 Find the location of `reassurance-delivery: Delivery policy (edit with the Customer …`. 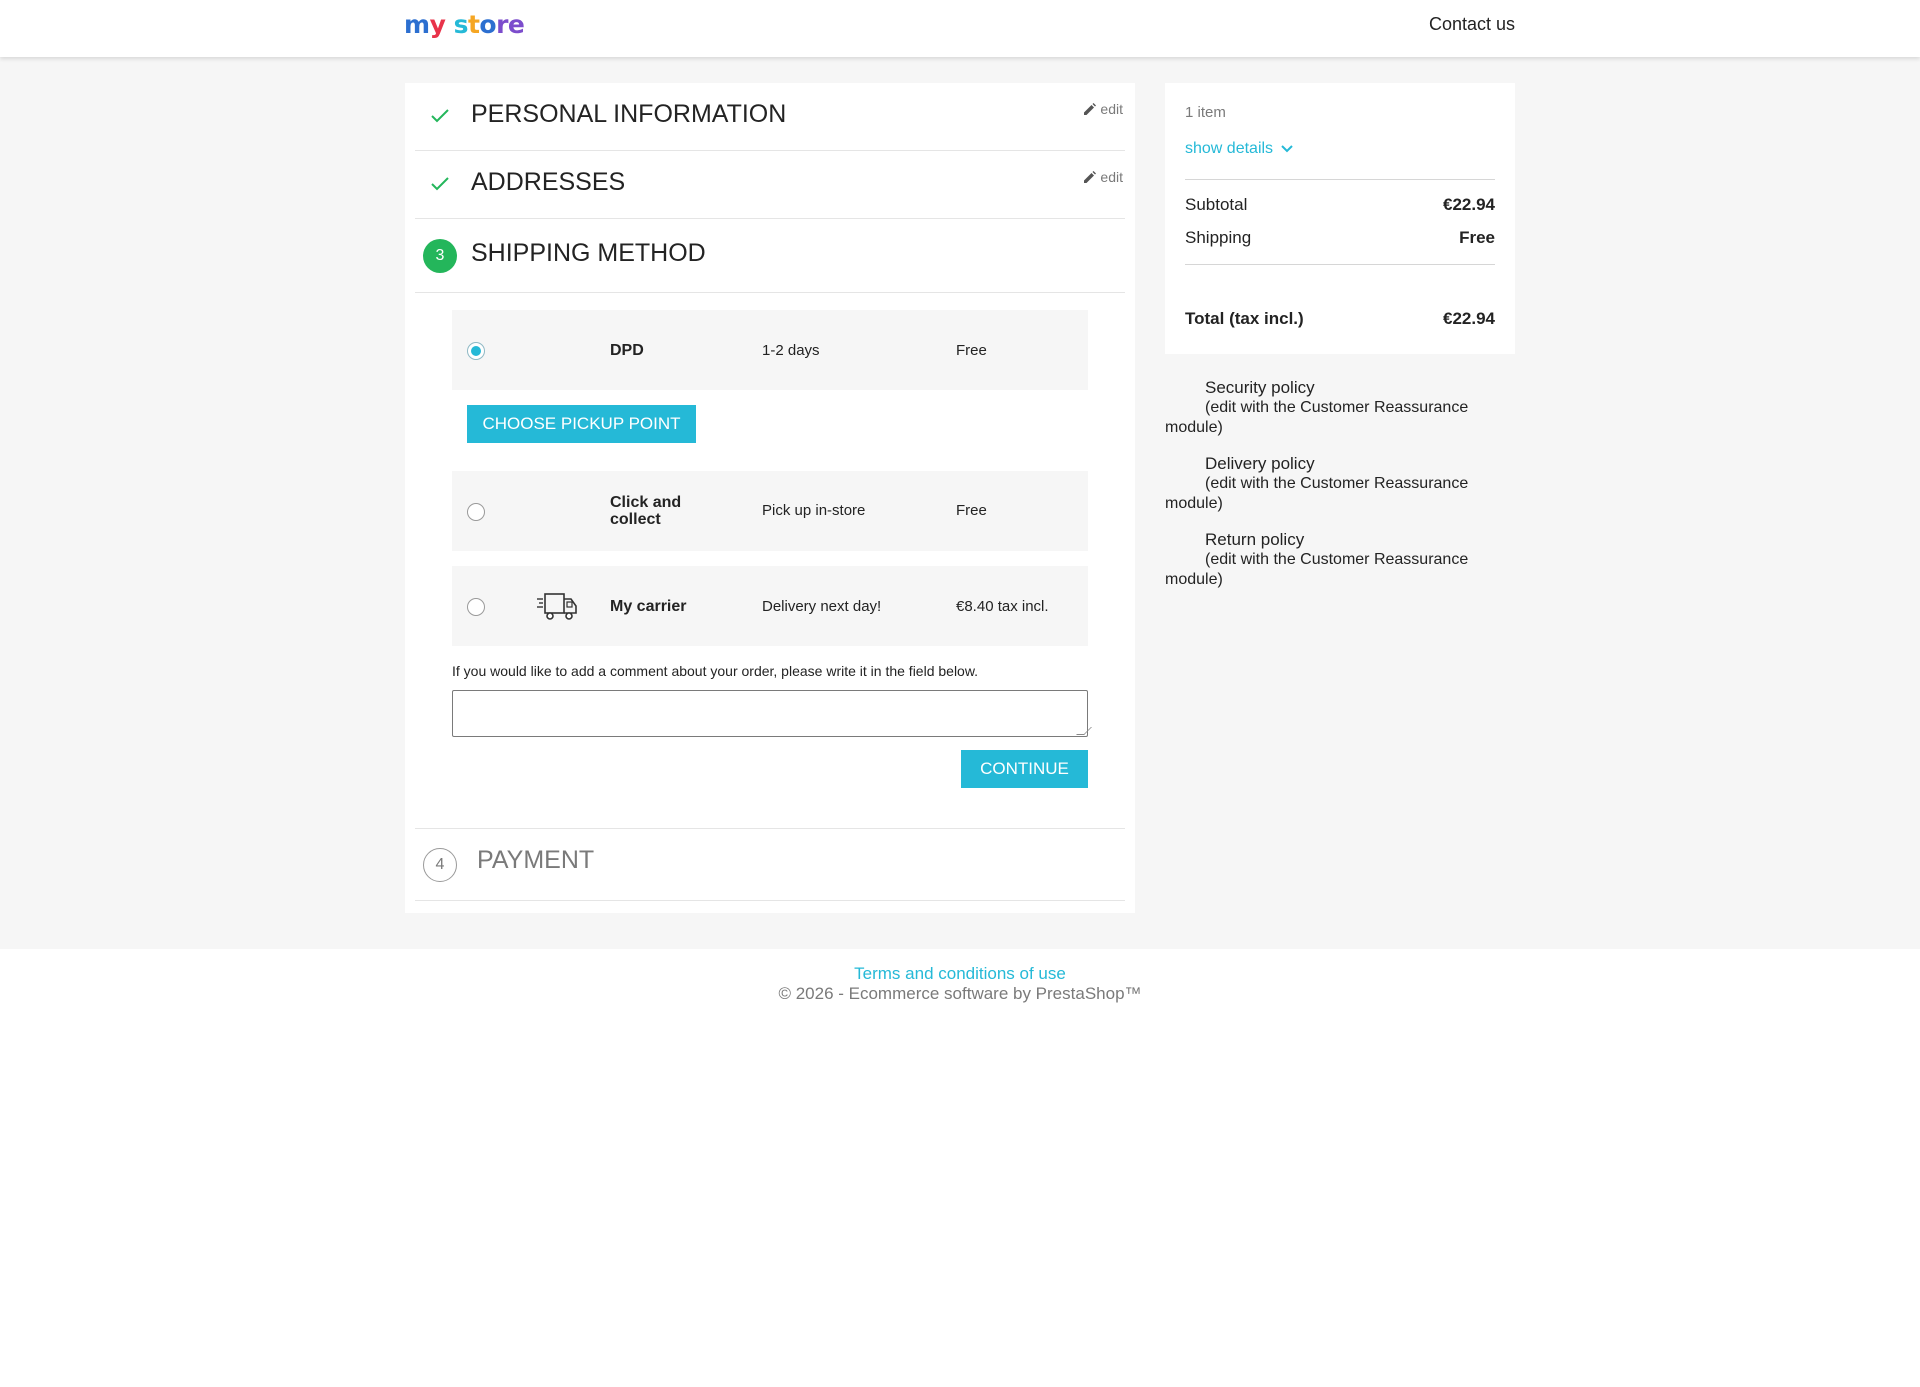

reassurance-delivery: Delivery policy (edit with the Customer … is located at coordinates (1317, 483).